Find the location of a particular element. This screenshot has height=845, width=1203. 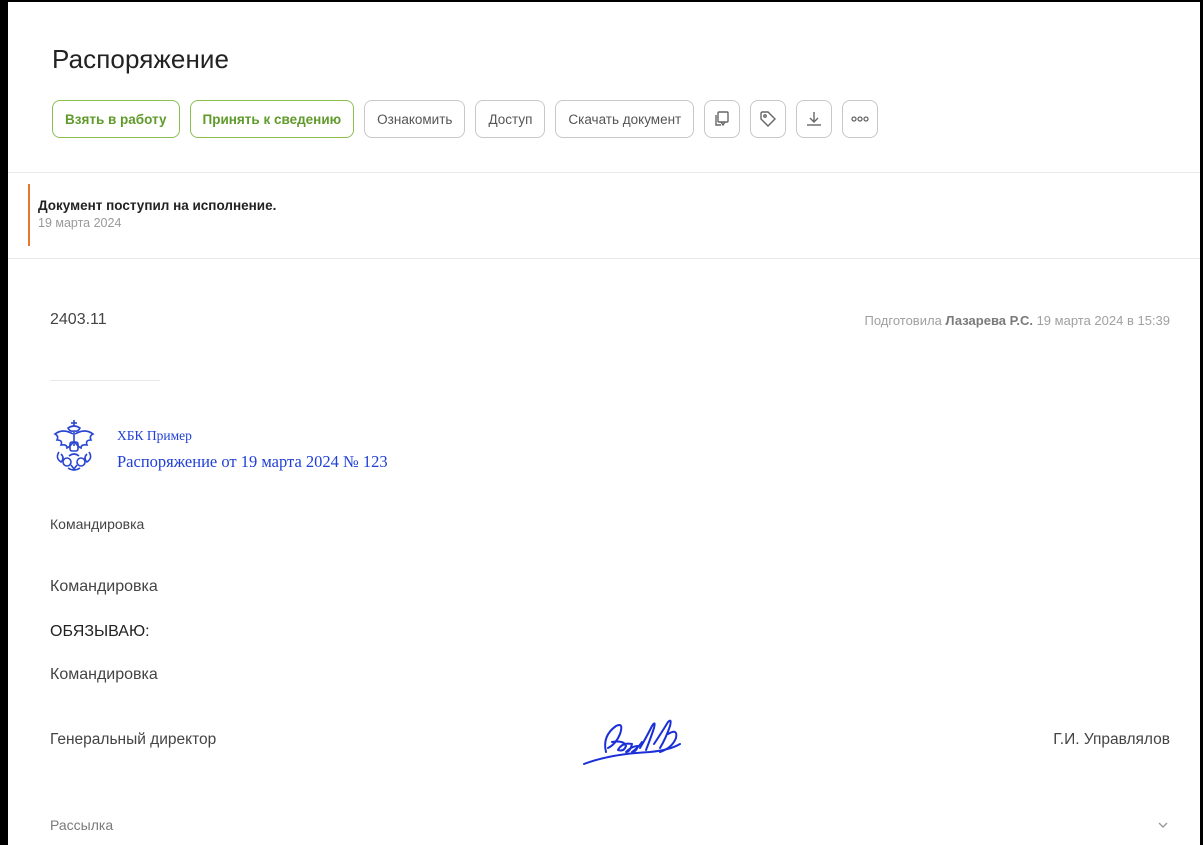

window-border-left is located at coordinates (4, 422).